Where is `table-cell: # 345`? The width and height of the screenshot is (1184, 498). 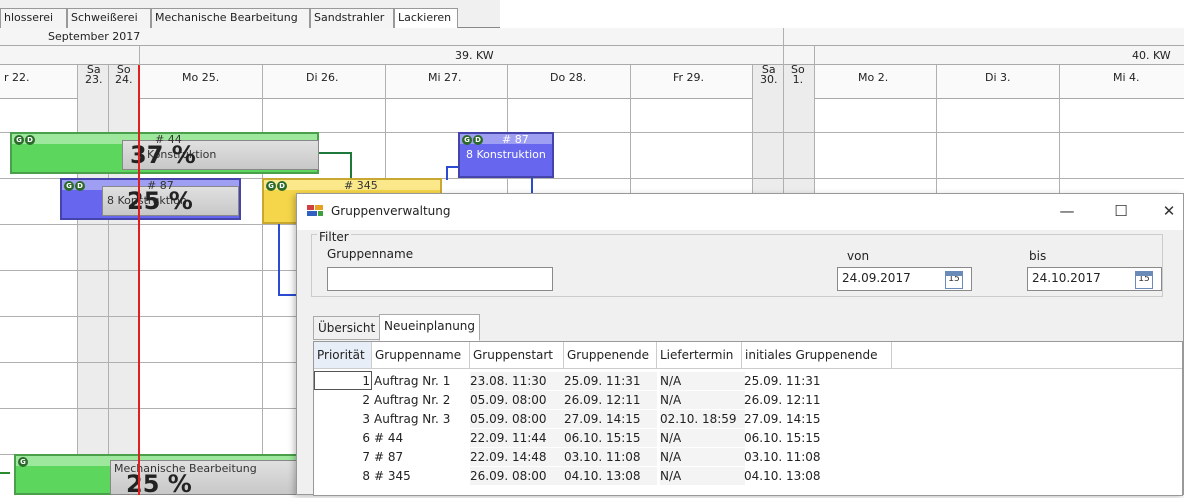 table-cell: # 345 is located at coordinates (392, 476).